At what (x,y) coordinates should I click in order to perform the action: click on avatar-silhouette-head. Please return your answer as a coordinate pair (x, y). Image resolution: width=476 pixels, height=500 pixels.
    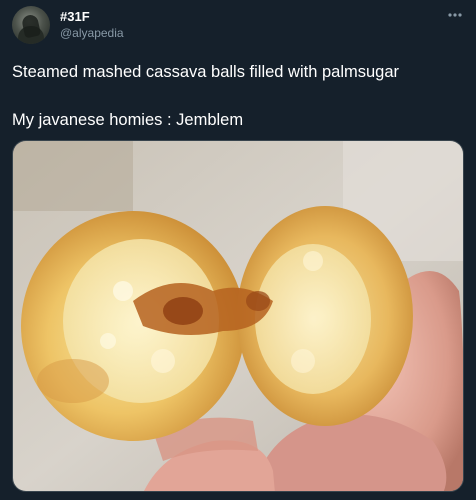
    Looking at the image, I should click on (31, 26).